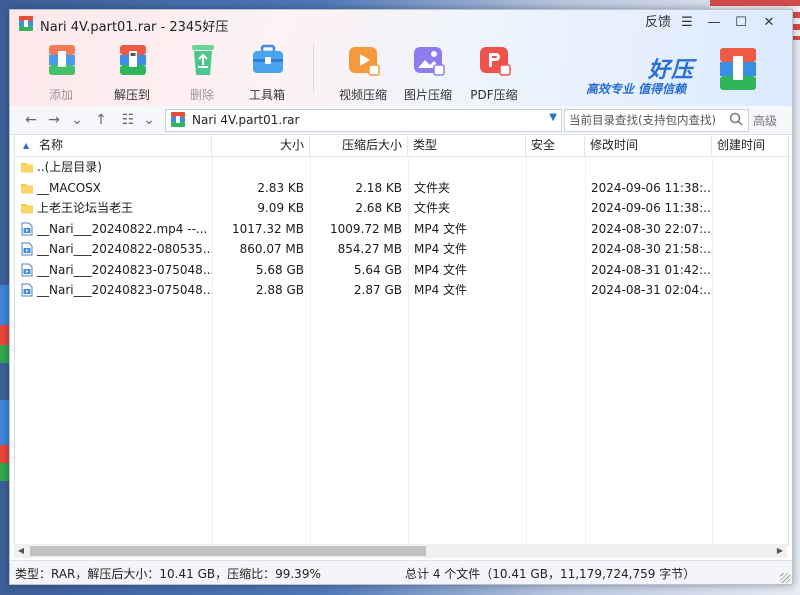 Image resolution: width=800 pixels, height=595 pixels. Describe the element at coordinates (280, 208) in the screenshot. I see `size-cell: 9.09 KB` at that location.